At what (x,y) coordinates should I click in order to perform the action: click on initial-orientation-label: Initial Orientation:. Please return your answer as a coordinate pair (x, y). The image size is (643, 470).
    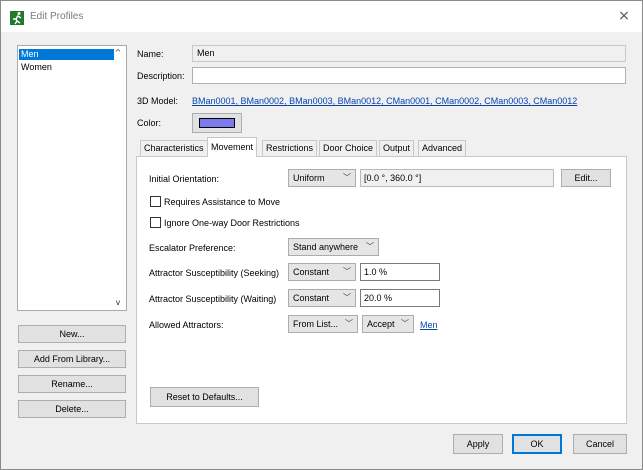
    Looking at the image, I should click on (184, 179).